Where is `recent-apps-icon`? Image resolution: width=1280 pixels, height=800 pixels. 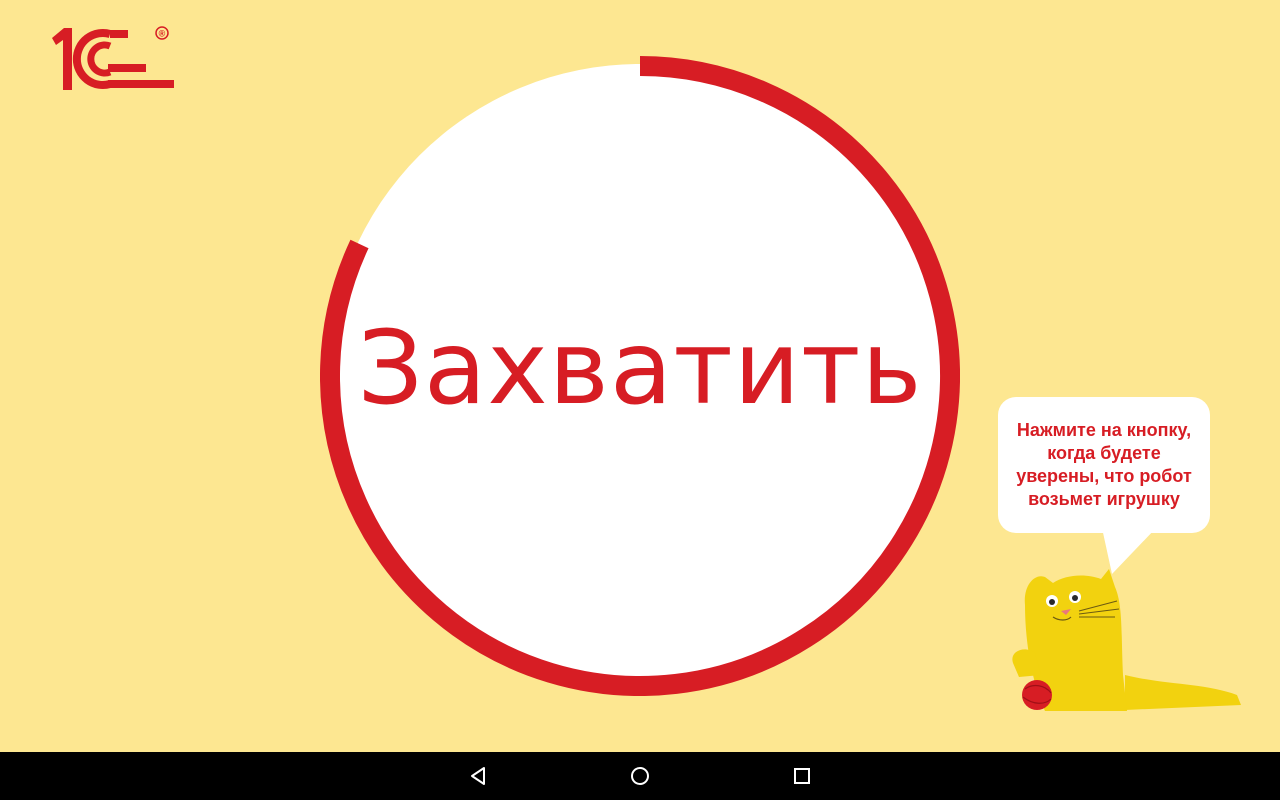 recent-apps-icon is located at coordinates (802, 776).